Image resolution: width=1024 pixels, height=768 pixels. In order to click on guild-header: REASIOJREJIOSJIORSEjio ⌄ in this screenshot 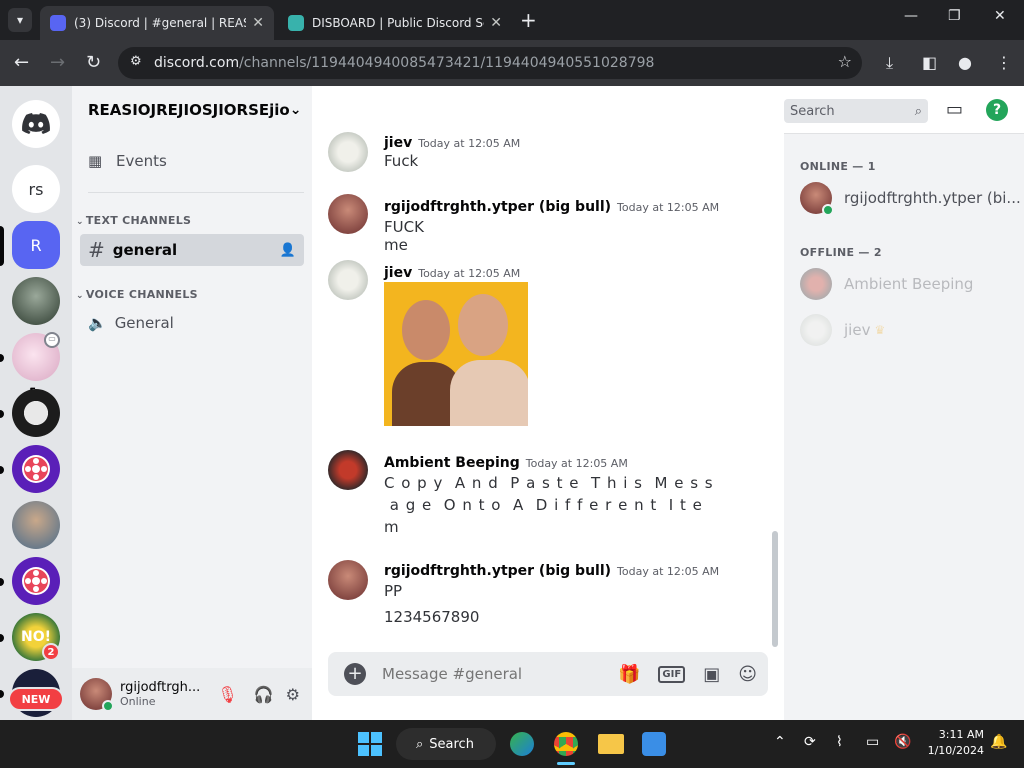, I will do `click(192, 110)`.